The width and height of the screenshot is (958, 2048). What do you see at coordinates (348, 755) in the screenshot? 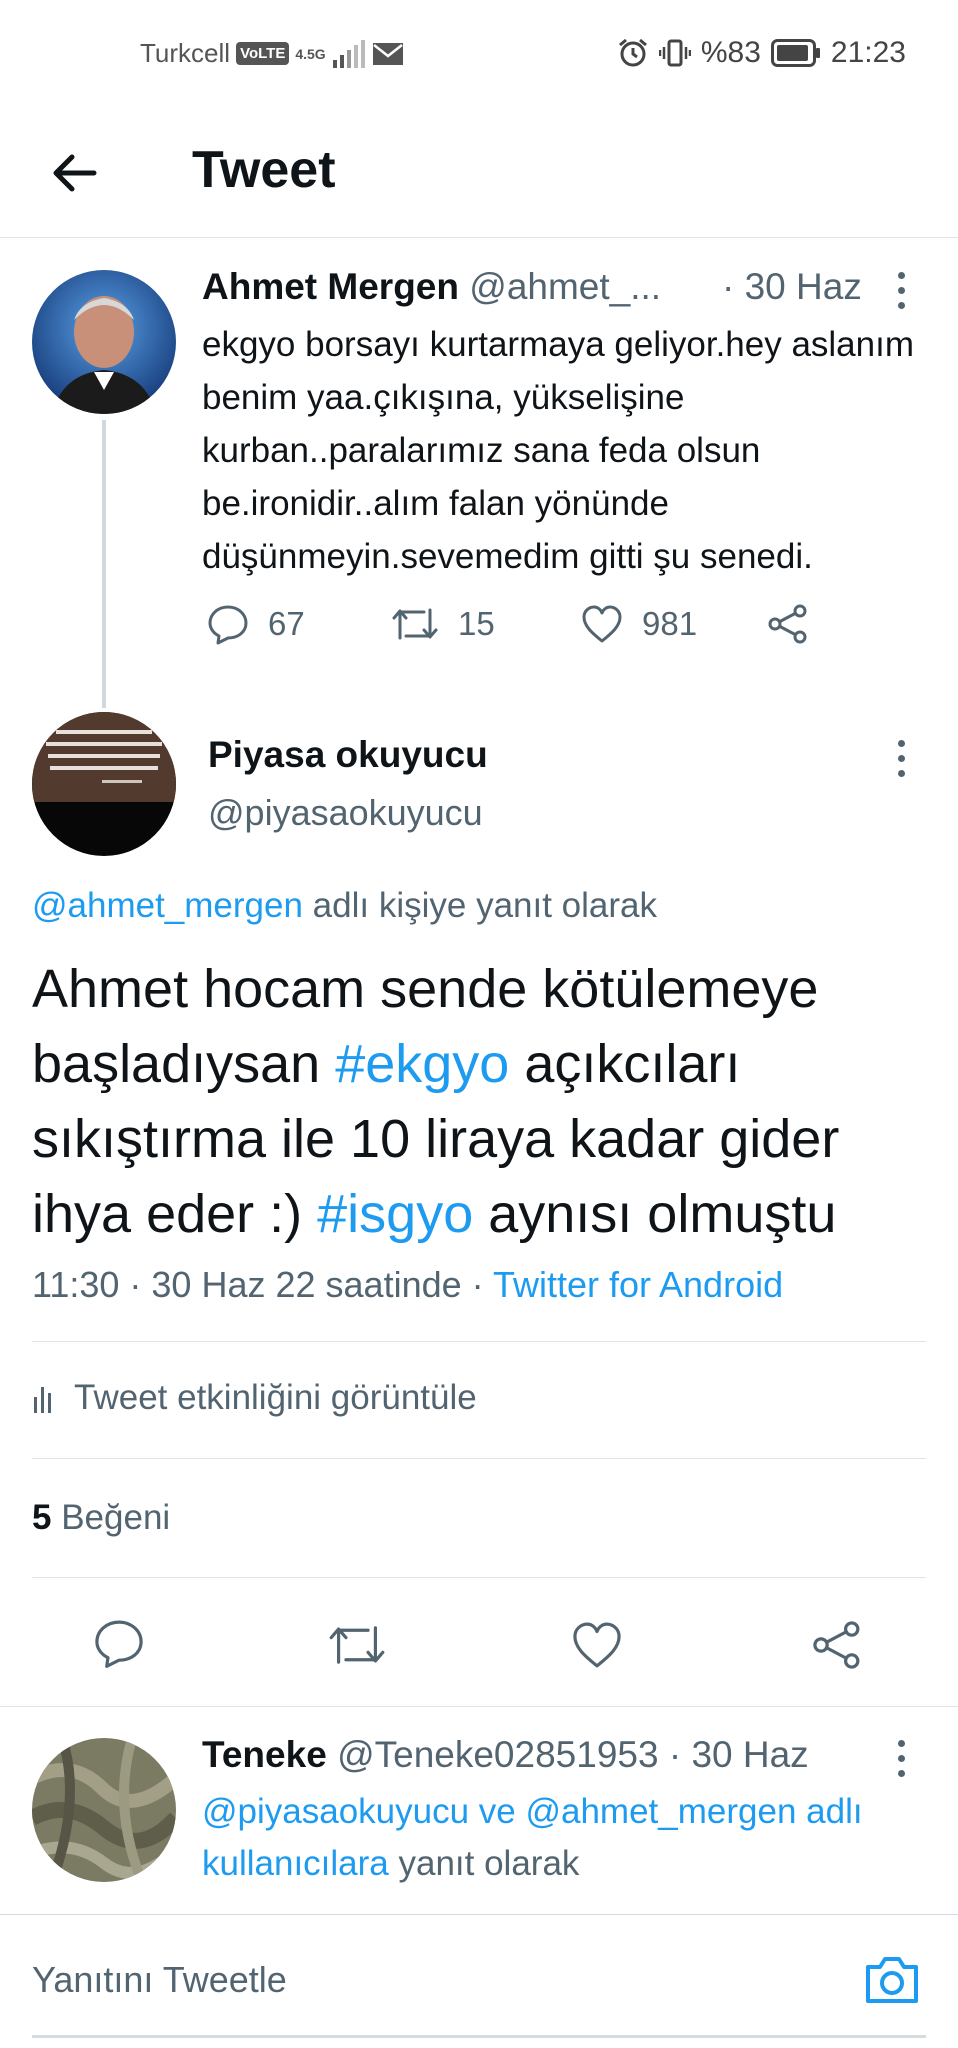
I see `author-name: Piyasa okuyucu` at bounding box center [348, 755].